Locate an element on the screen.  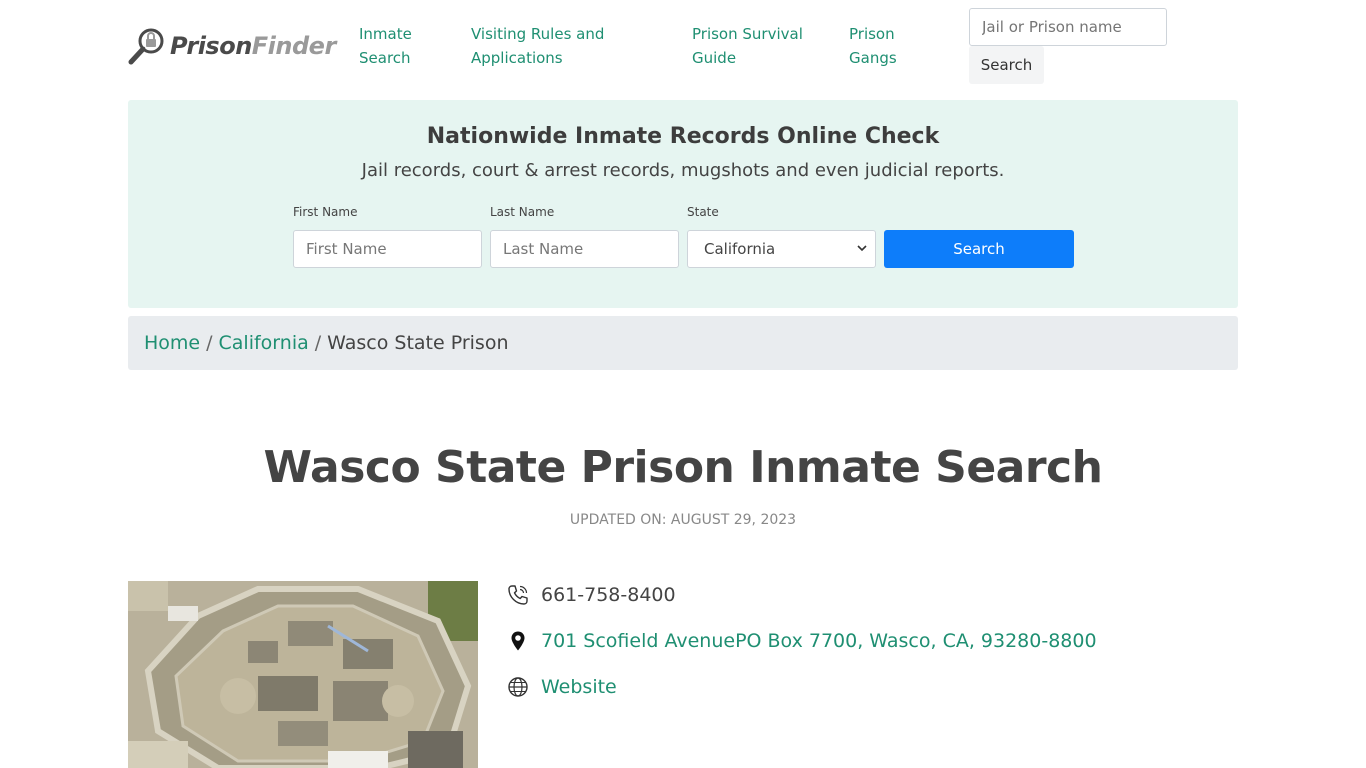
state-select: California is located at coordinates (781, 249).